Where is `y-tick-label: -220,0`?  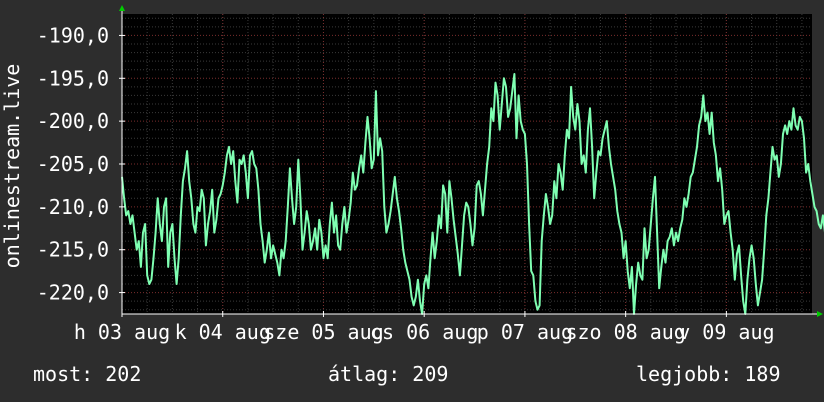
y-tick-label: -220,0 is located at coordinates (73, 293).